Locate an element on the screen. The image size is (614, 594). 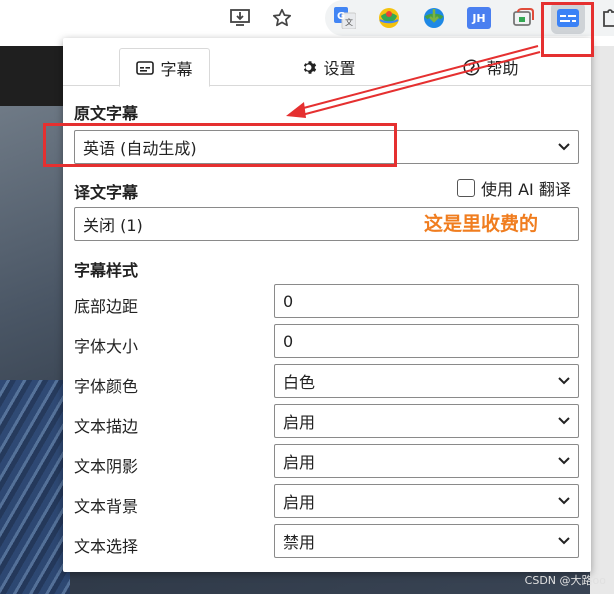
annotation-note: 这是里收费的 is located at coordinates (481, 224).